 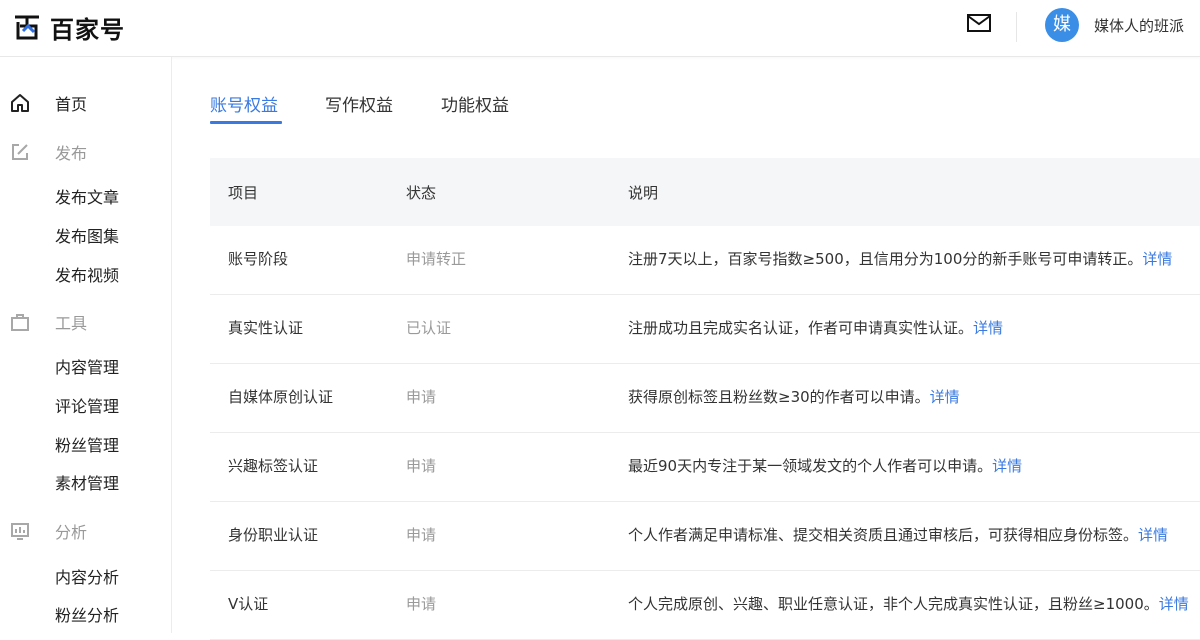 I want to click on row-status: 已认证, so click(x=429, y=328).